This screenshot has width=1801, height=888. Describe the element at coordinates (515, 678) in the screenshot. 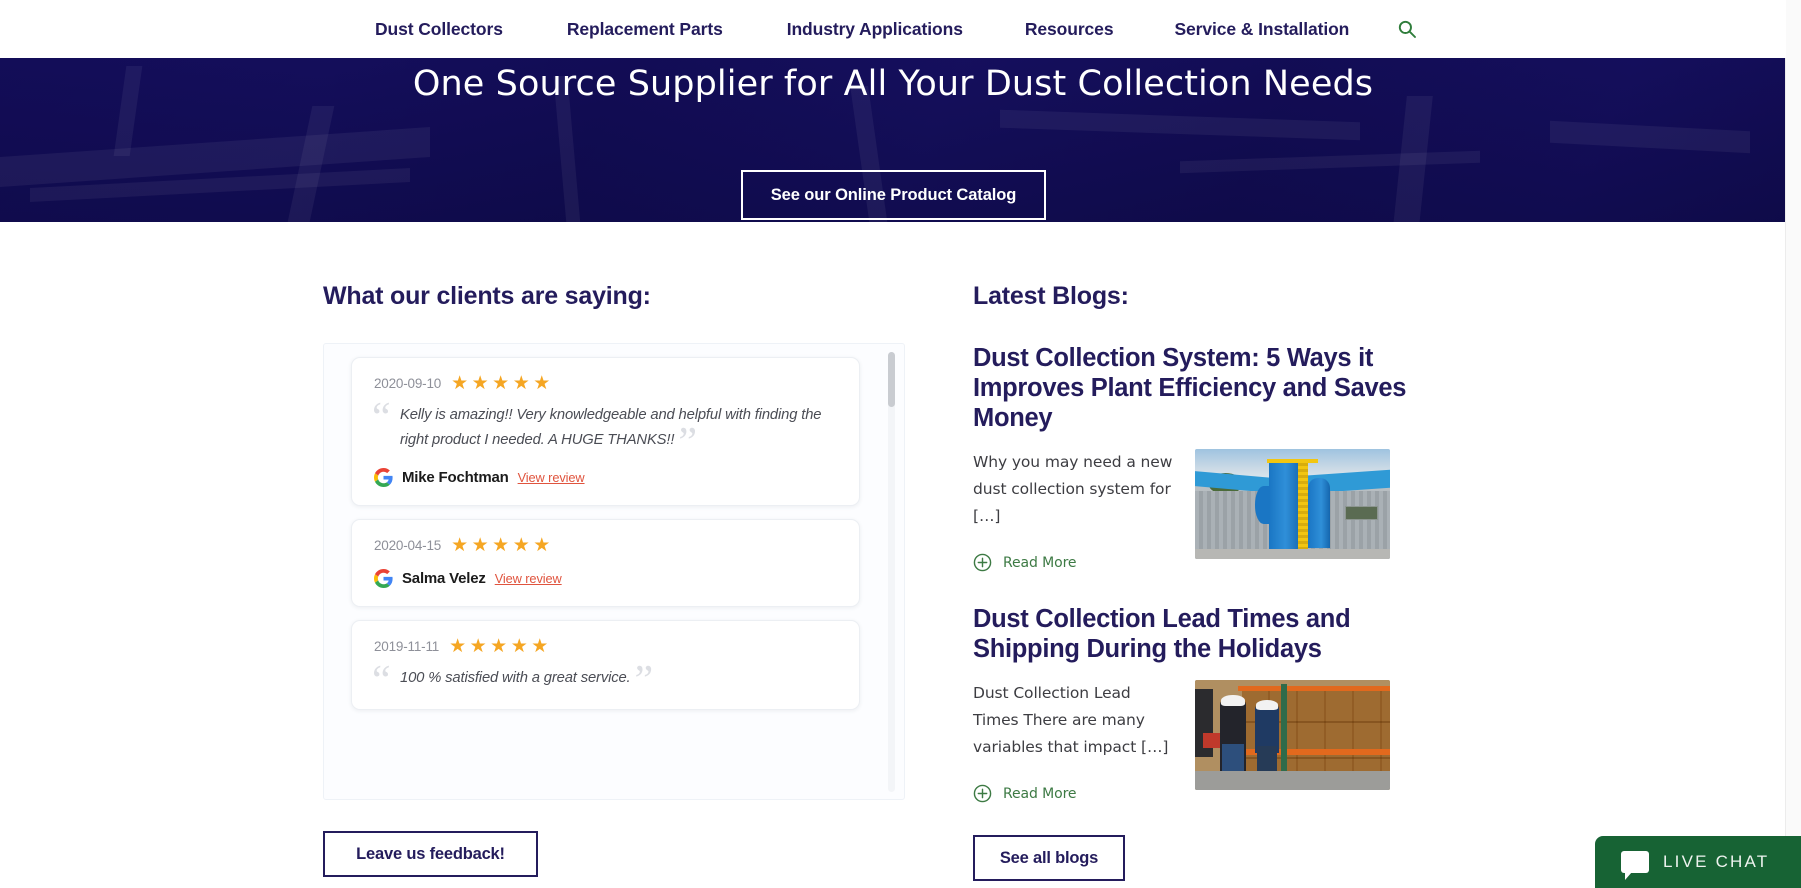

I see `review-text: 100 % satisfied with a great service.` at that location.